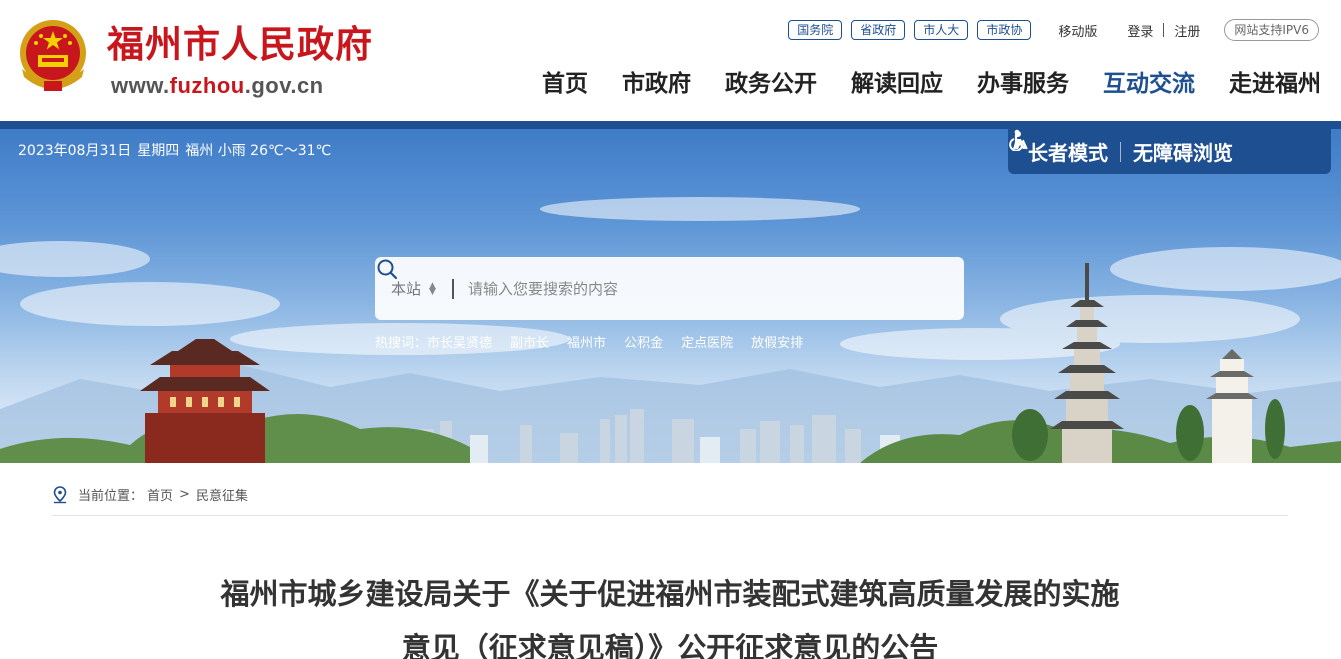 The width and height of the screenshot is (1341, 659). I want to click on mobile-version-link: 移动版, so click(1077, 30).